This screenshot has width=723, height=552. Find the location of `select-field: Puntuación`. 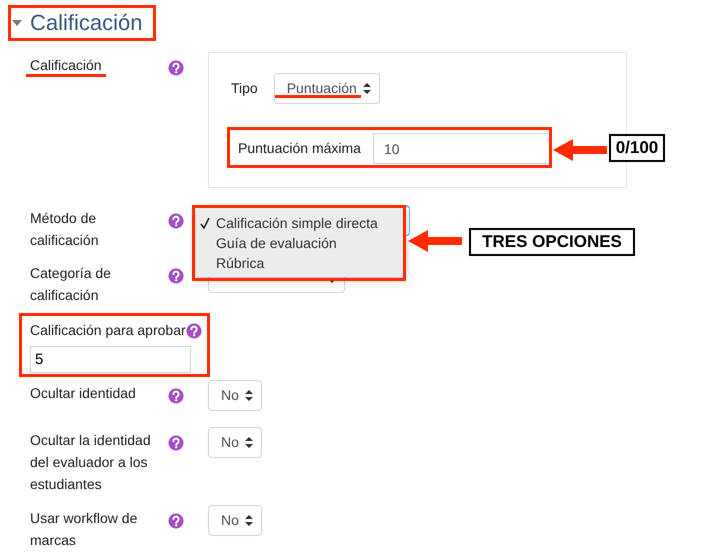

select-field: Puntuación is located at coordinates (327, 88).